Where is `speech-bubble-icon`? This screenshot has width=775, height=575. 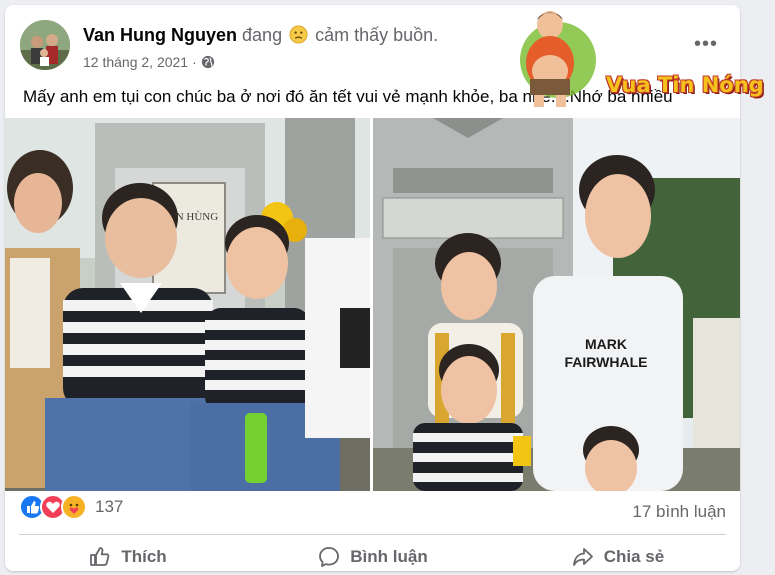 speech-bubble-icon is located at coordinates (329, 557).